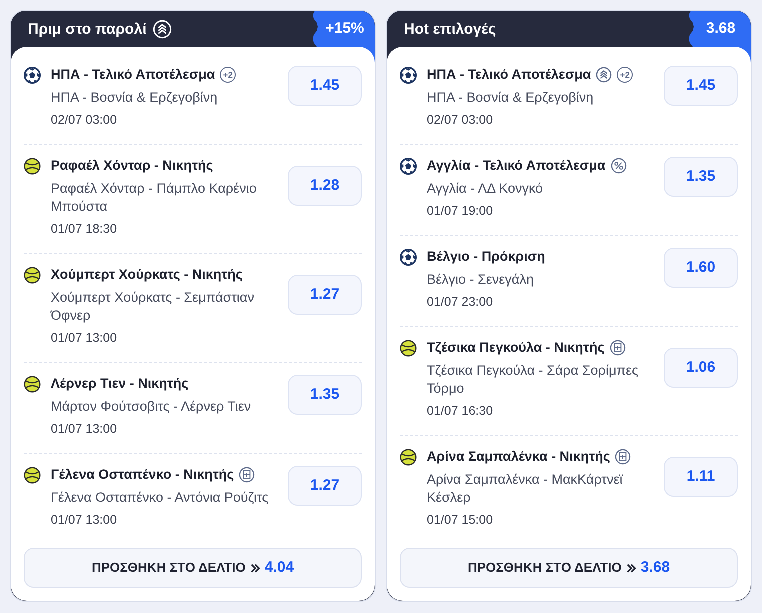 This screenshot has width=762, height=613. I want to click on market-title: Τζέσικα Πεγκούλα - Νικητής, so click(516, 348).